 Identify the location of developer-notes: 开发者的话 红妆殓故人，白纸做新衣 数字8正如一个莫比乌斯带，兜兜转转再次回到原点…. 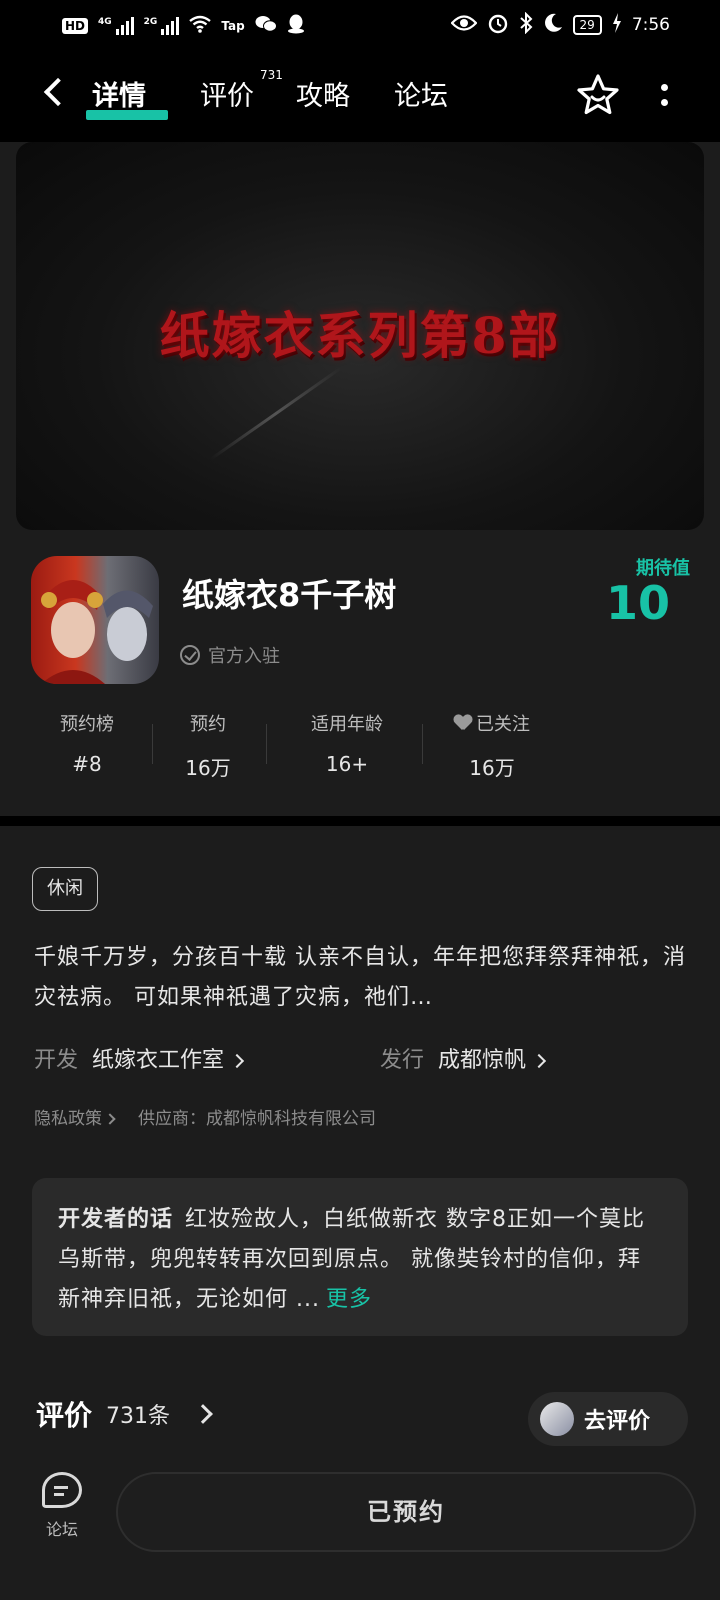
(360, 1257).